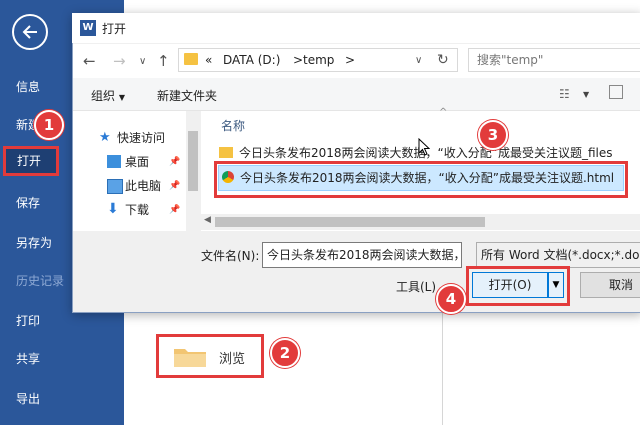 The width and height of the screenshot is (640, 425). What do you see at coordinates (36, 399) in the screenshot?
I see `sidebar-item-export: 导出` at bounding box center [36, 399].